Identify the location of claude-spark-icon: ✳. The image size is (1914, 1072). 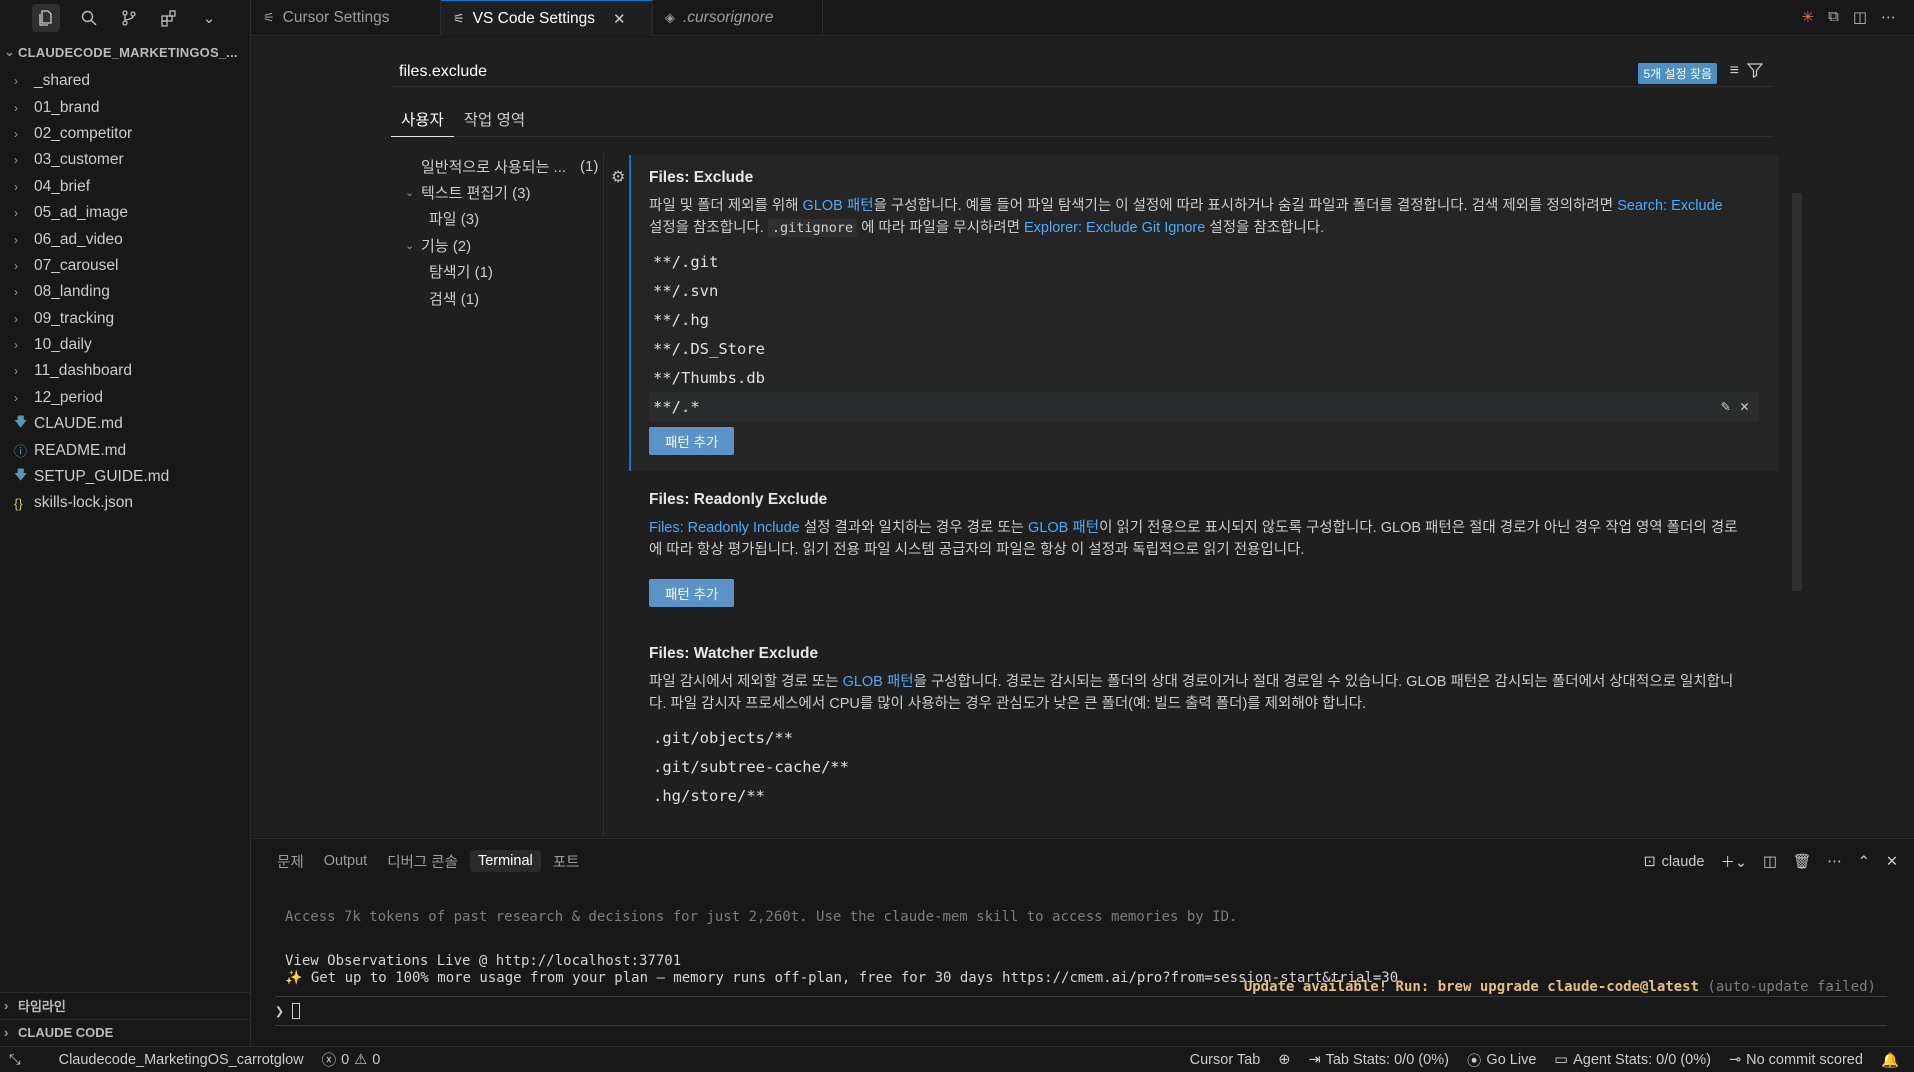
(1808, 17).